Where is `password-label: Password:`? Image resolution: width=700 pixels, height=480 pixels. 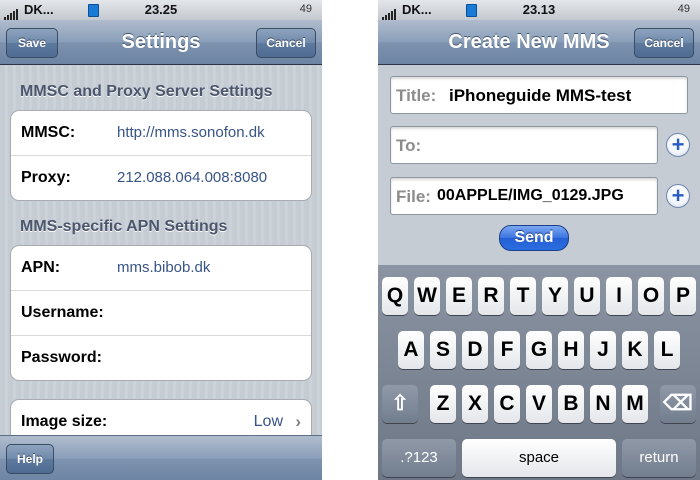
password-label: Password: is located at coordinates (61, 357).